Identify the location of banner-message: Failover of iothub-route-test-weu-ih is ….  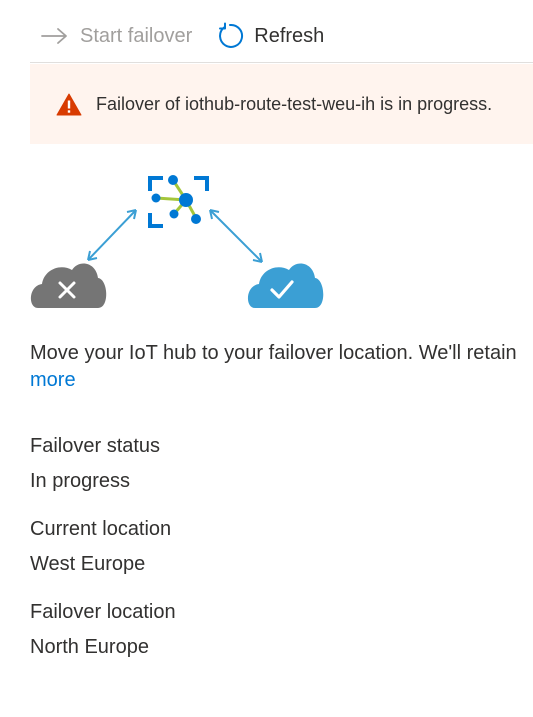
(294, 103).